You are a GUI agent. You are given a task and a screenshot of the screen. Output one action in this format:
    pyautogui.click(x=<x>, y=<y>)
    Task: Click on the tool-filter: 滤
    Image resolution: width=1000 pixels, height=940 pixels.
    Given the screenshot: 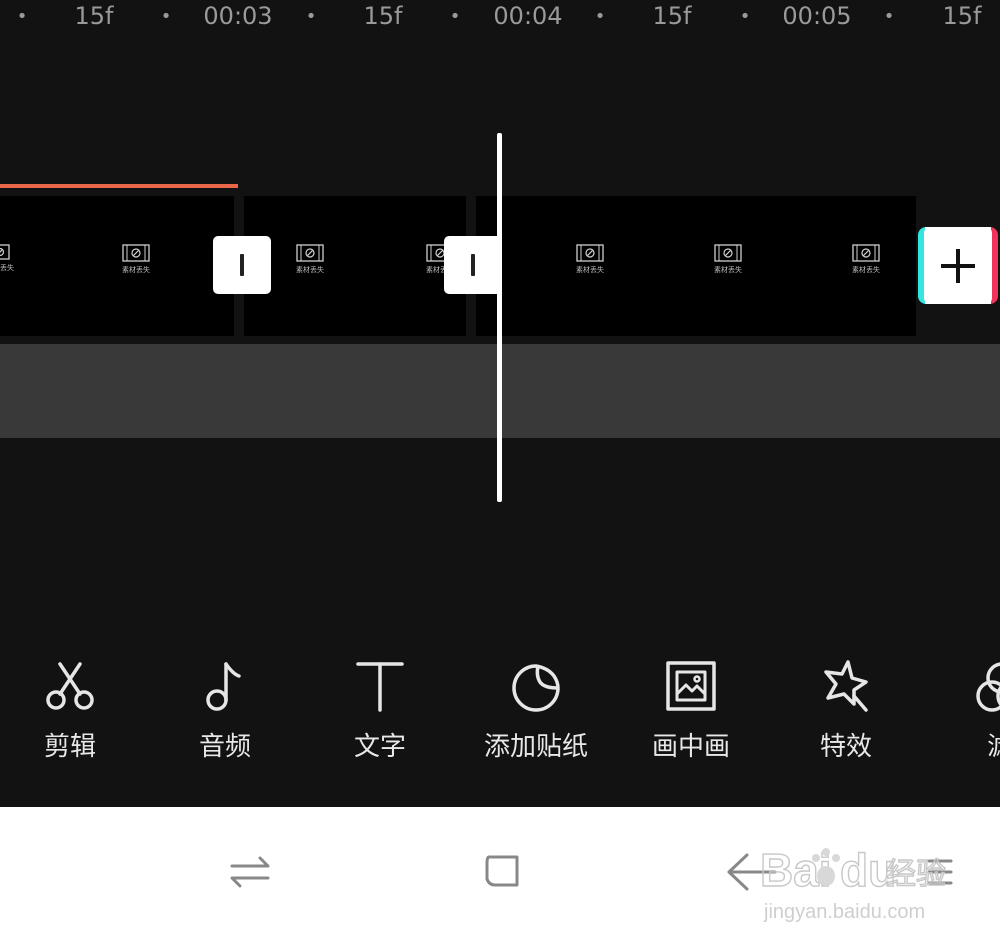 What is the action you would take?
    pyautogui.click(x=963, y=710)
    